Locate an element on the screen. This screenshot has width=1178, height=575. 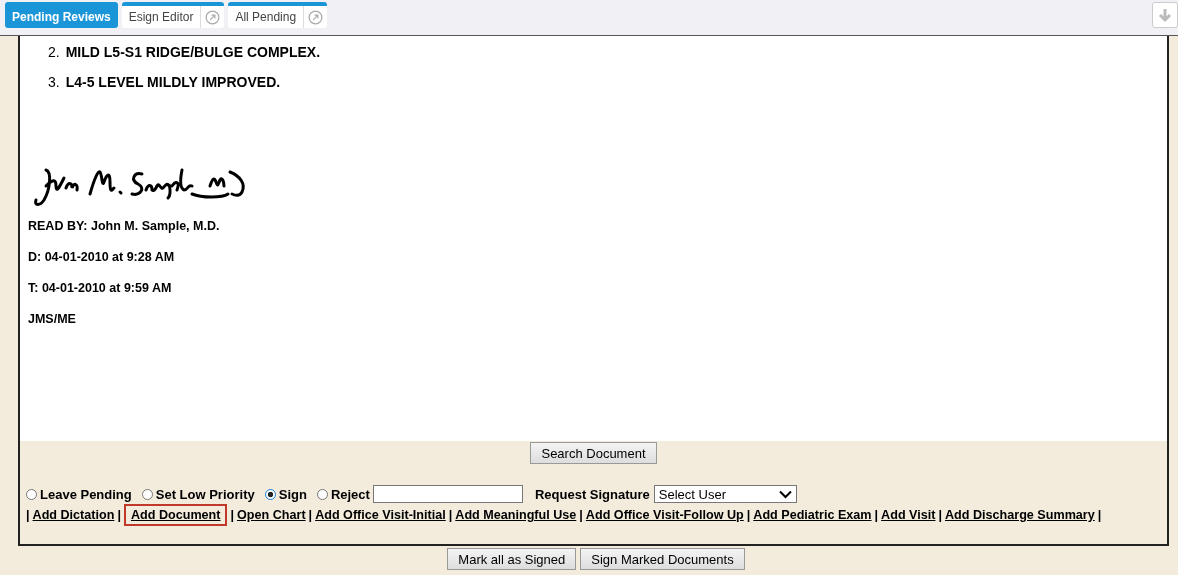
radio-label: Leave Pending is located at coordinates (86, 494).